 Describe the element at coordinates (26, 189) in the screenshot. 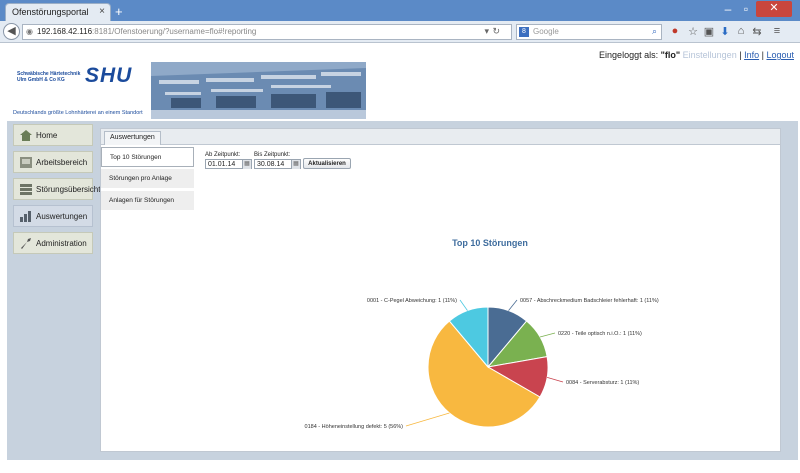

I see `stack-icon` at that location.